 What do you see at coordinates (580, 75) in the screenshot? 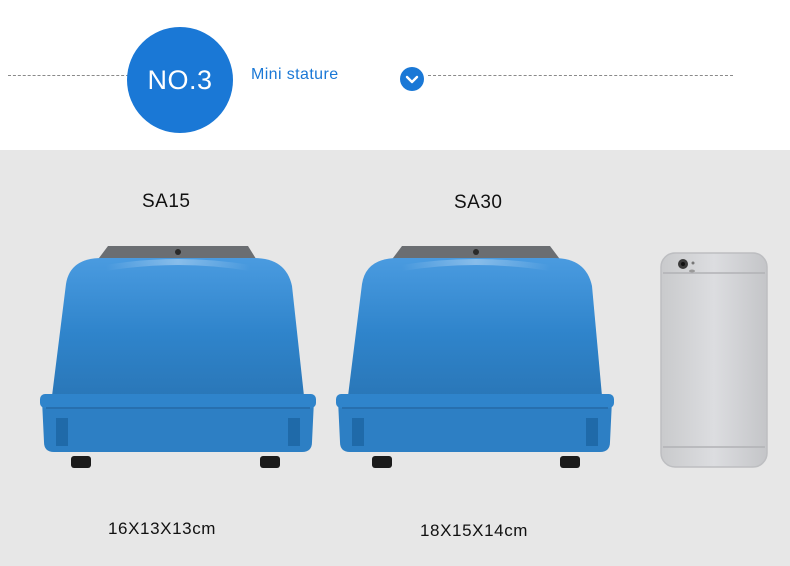
I see `divider-right` at bounding box center [580, 75].